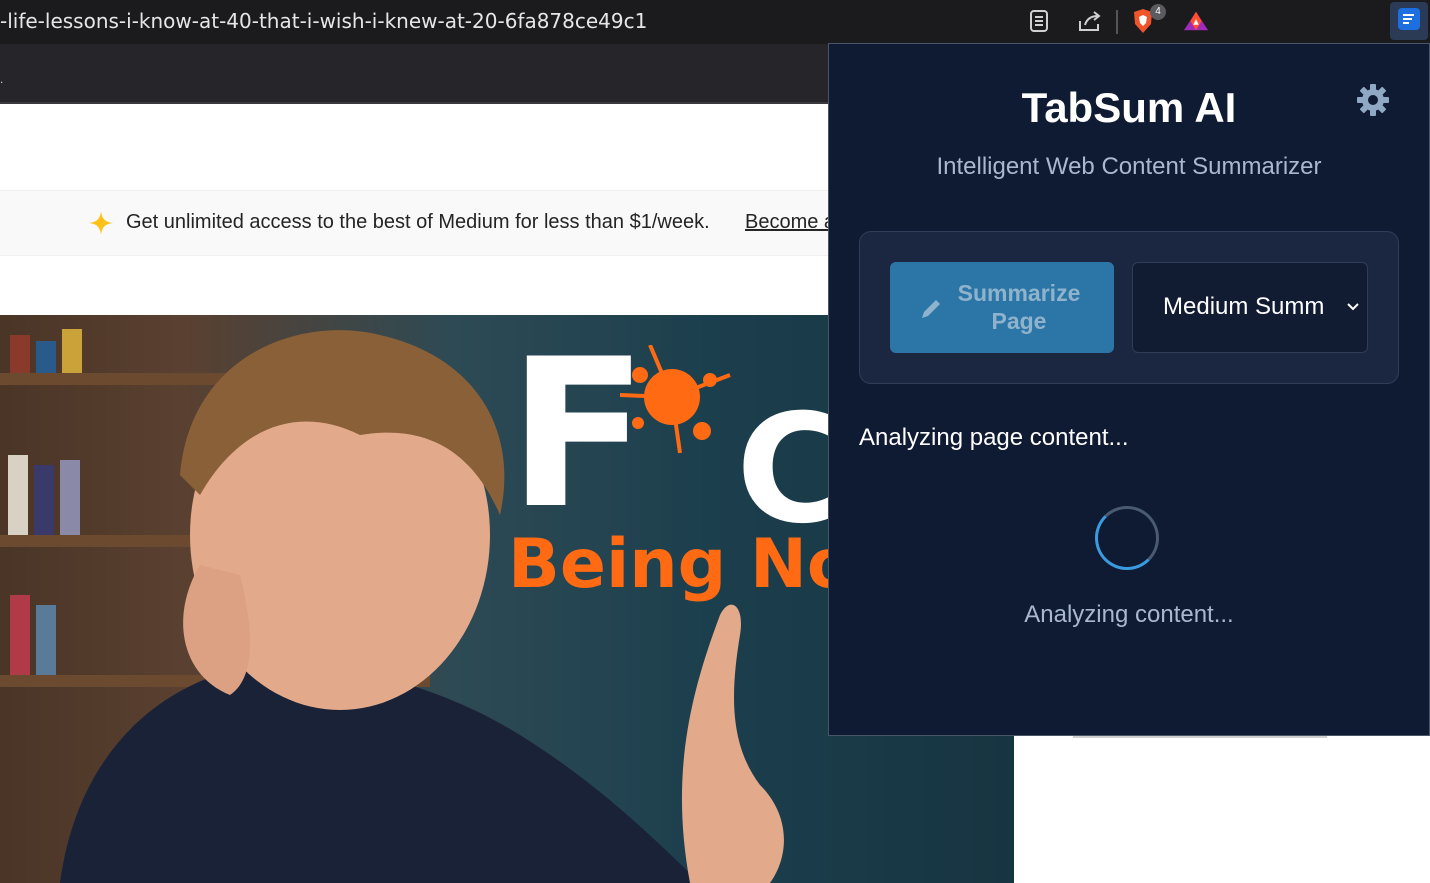 This screenshot has width=1430, height=883. I want to click on popup-title: TabSum AI, so click(1129, 107).